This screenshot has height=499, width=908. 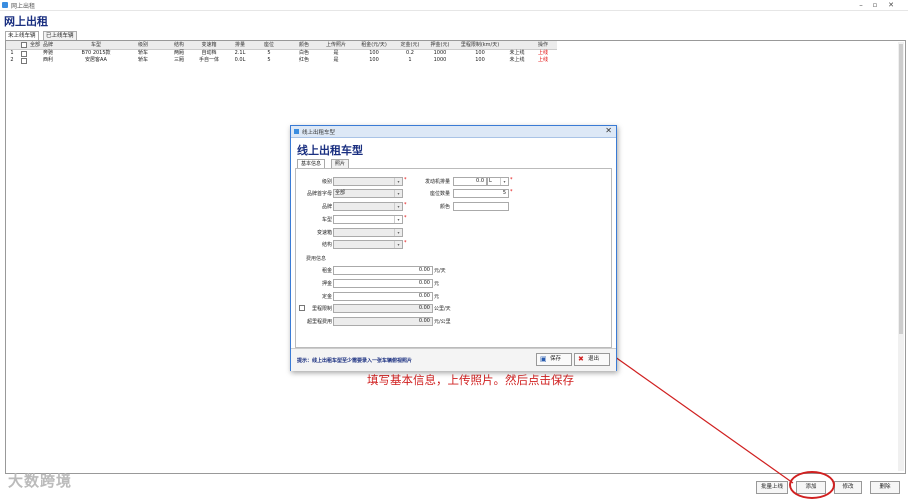 What do you see at coordinates (424, 308) in the screenshot?
I see `mileage-value: 0.00` at bounding box center [424, 308].